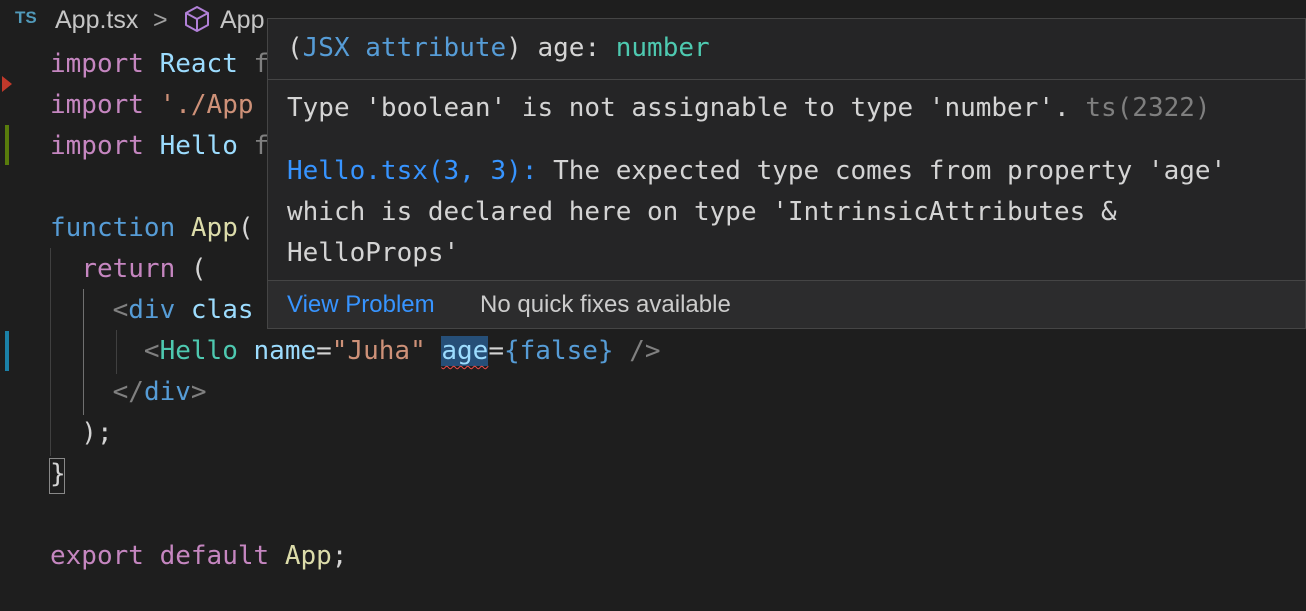 The width and height of the screenshot is (1306, 611). What do you see at coordinates (637, 351) in the screenshot?
I see `code-token: />` at bounding box center [637, 351].